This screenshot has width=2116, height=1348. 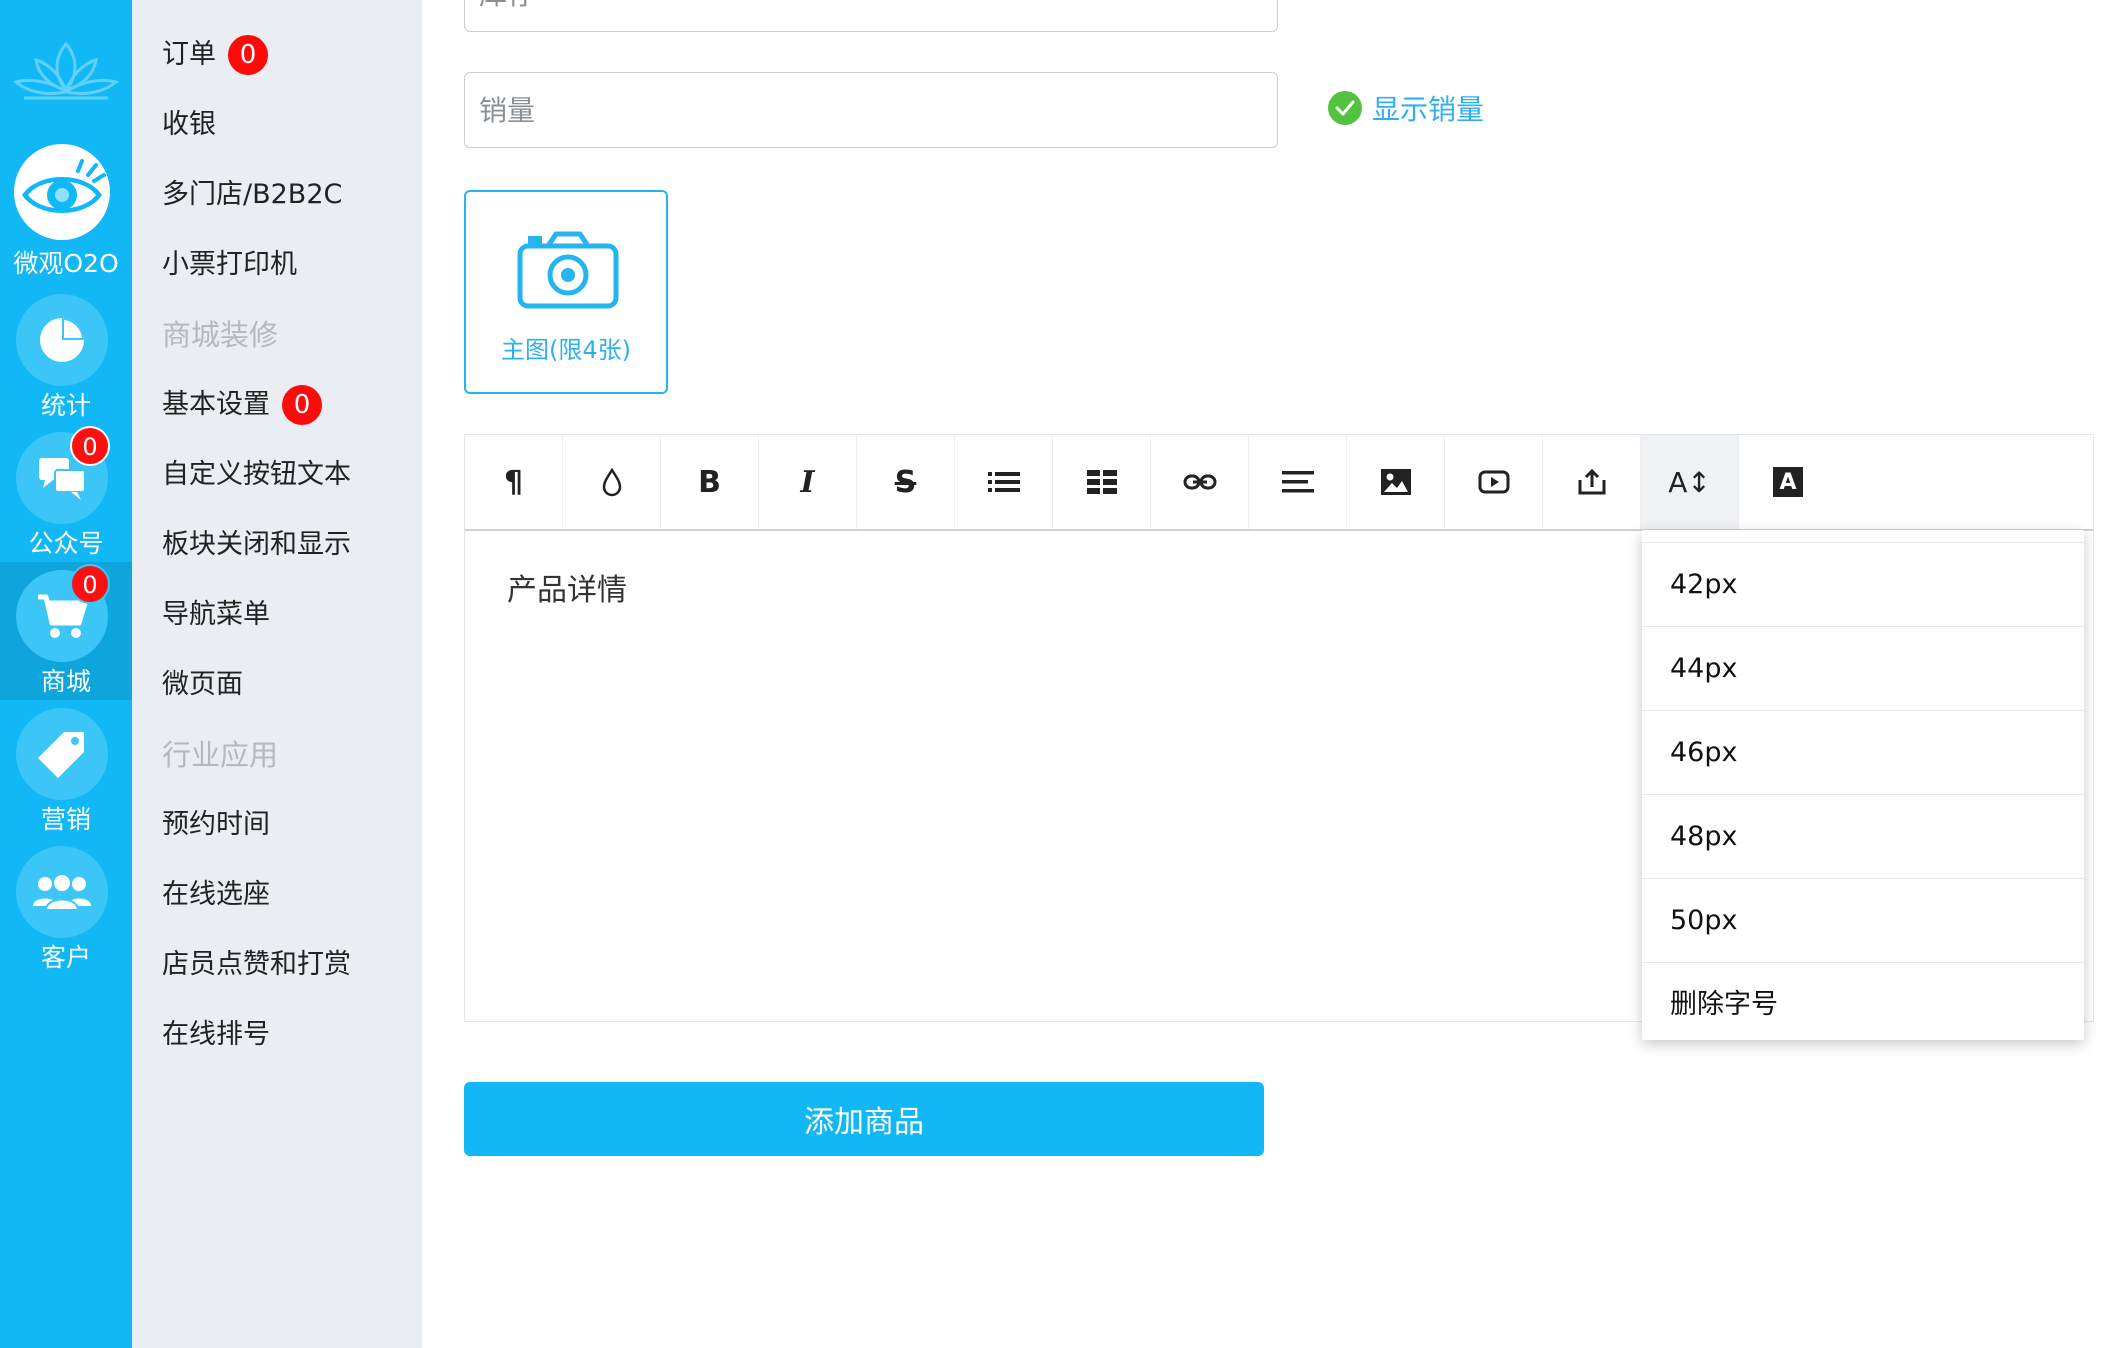 I want to click on menu-item-receipt-printer: 小票打印机, so click(x=229, y=265).